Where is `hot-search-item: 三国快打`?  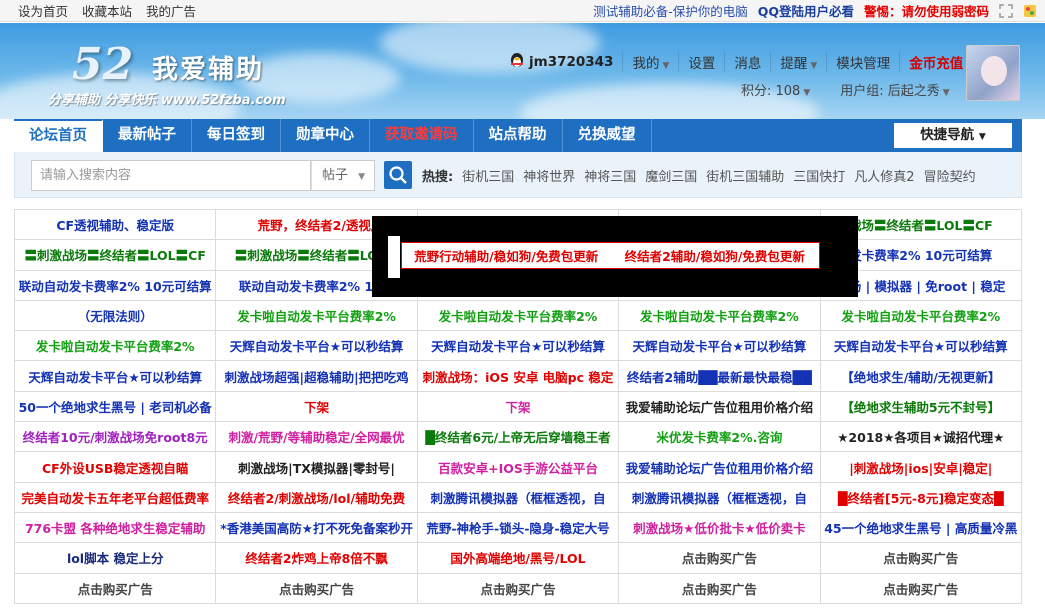
hot-search-item: 三国快打 is located at coordinates (819, 175).